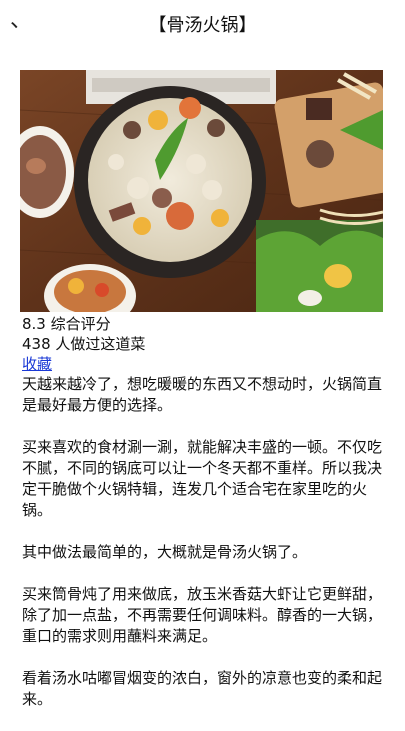 This screenshot has width=405, height=731. Describe the element at coordinates (37, 364) in the screenshot. I see `favorite-link: 收藏` at that location.